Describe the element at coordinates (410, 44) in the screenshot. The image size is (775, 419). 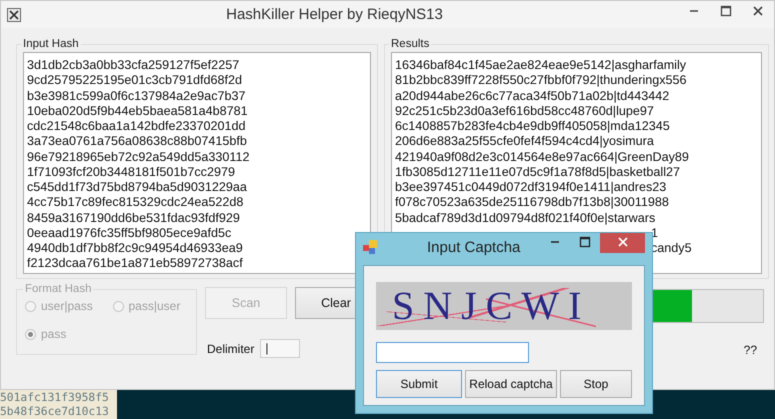
I see `group-label: Results` at that location.